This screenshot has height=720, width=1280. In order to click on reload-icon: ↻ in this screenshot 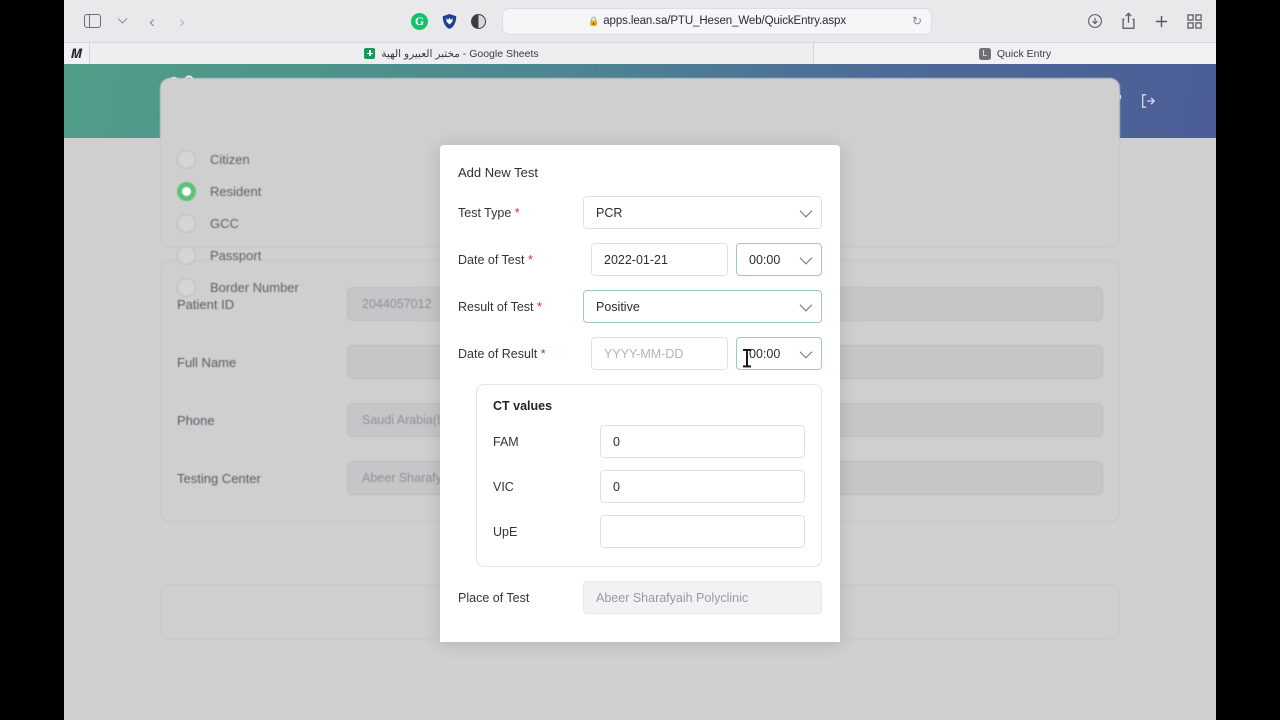, I will do `click(917, 21)`.